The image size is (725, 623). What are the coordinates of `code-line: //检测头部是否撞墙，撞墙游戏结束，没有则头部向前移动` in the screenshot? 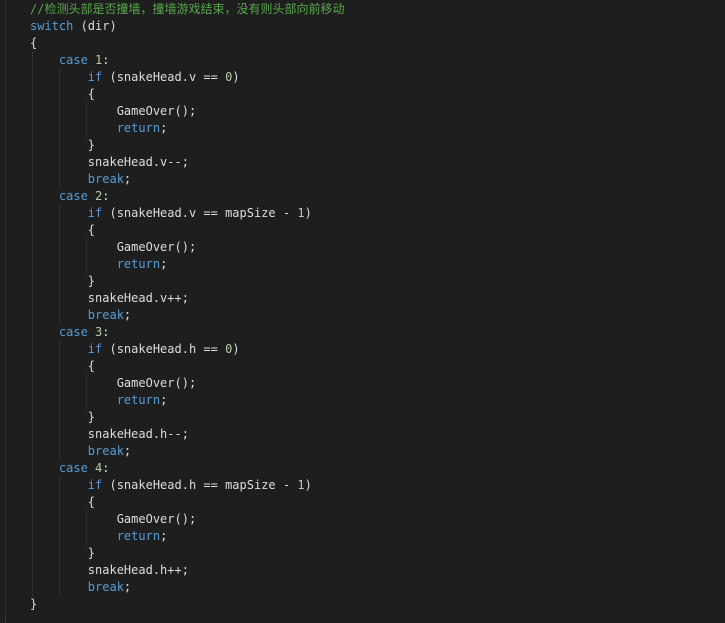 It's located at (187, 9).